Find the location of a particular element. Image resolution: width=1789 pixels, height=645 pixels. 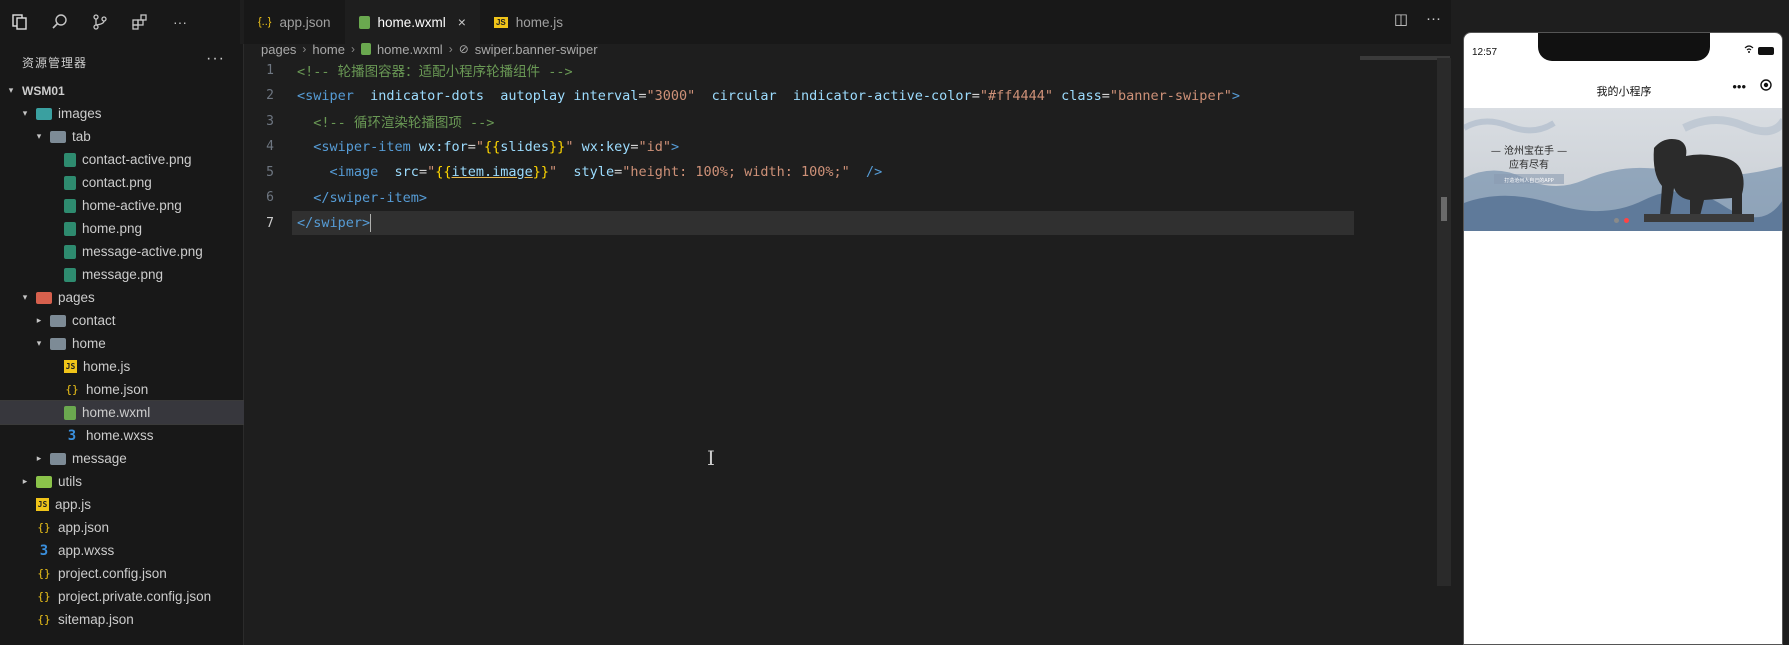

menu-dots-icon: ••• is located at coordinates (1739, 86).